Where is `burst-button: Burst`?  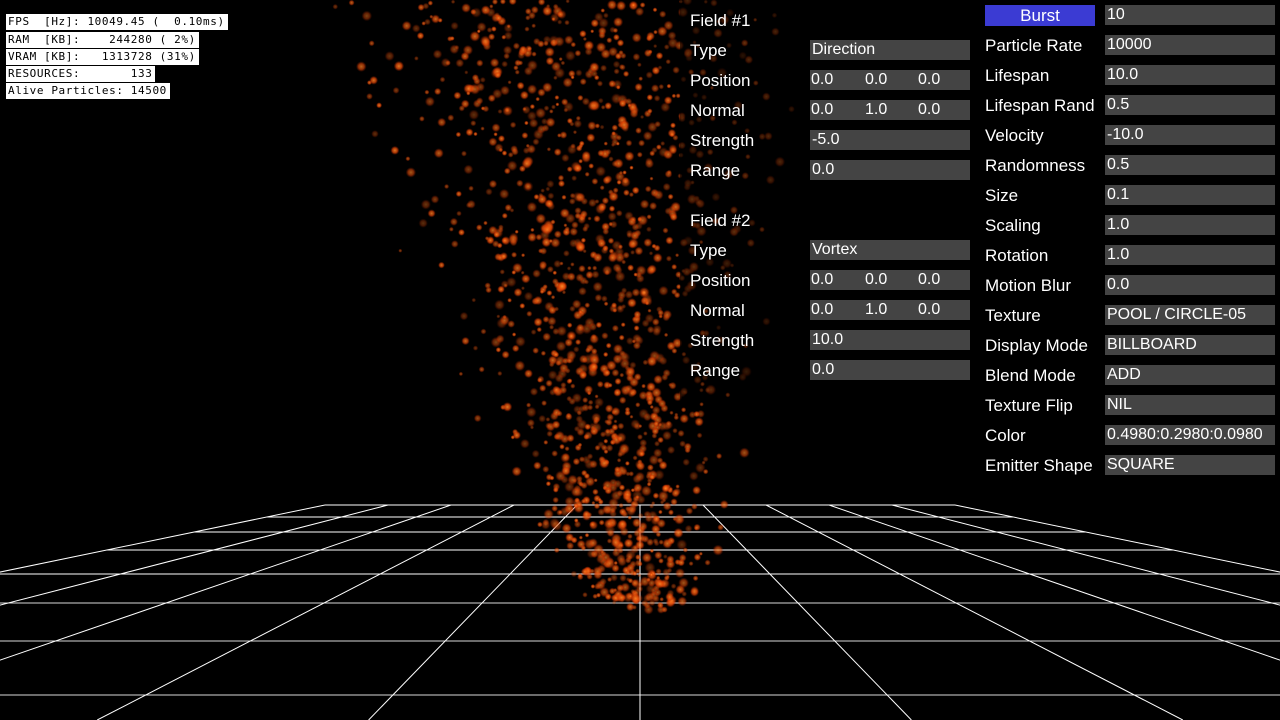 burst-button: Burst is located at coordinates (1040, 15).